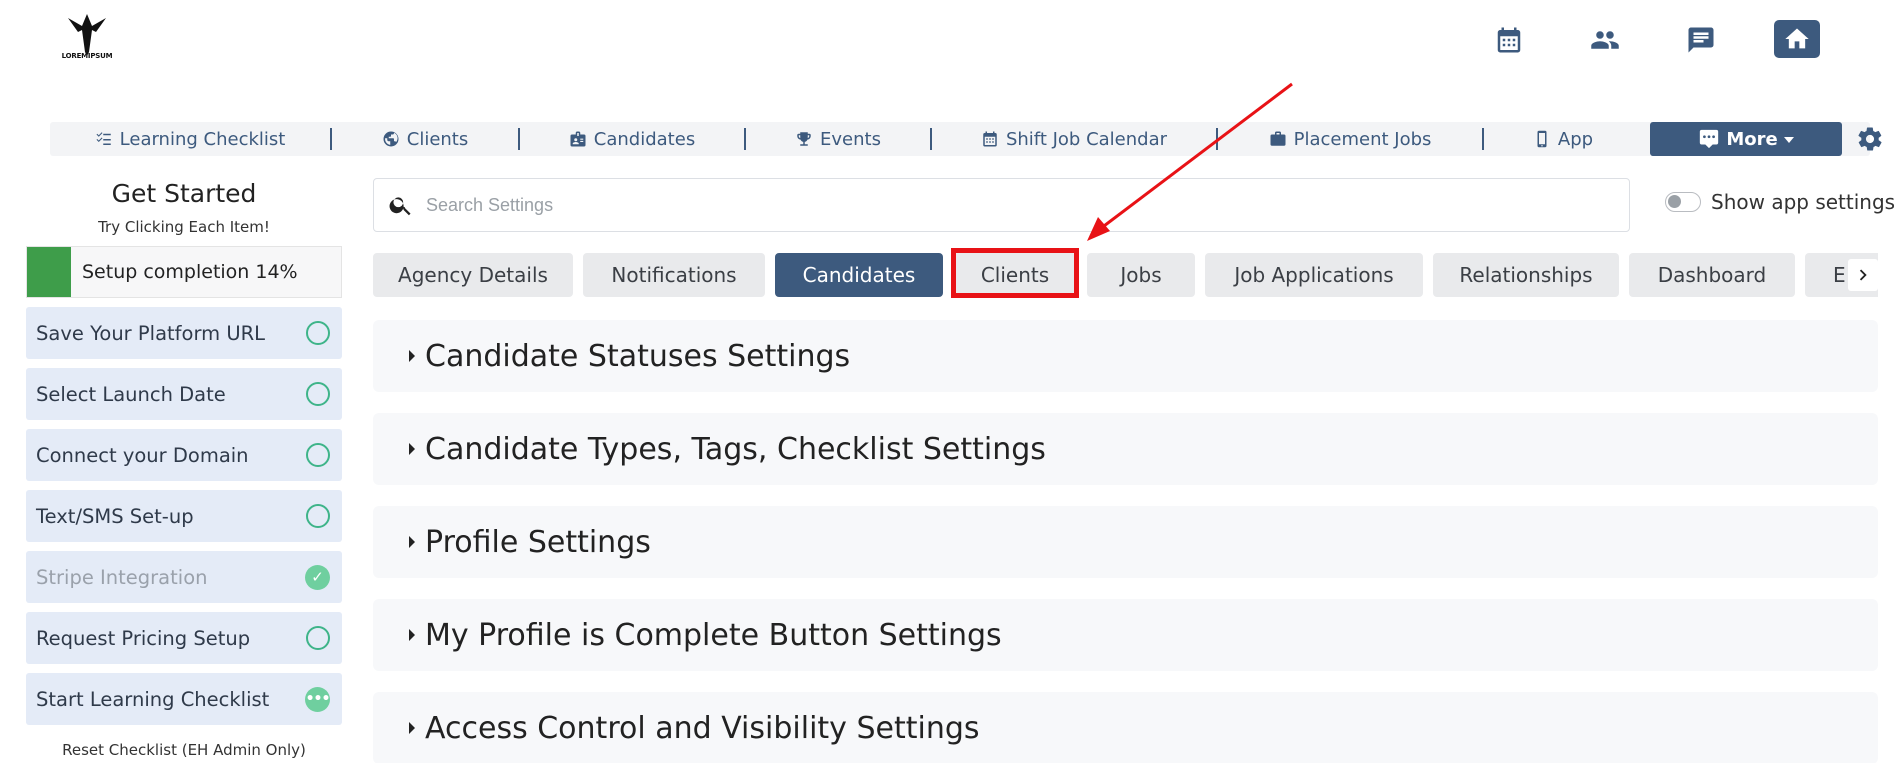 This screenshot has width=1900, height=763. Describe the element at coordinates (87, 56) in the screenshot. I see `logo-text: LOREMIPSUM` at that location.